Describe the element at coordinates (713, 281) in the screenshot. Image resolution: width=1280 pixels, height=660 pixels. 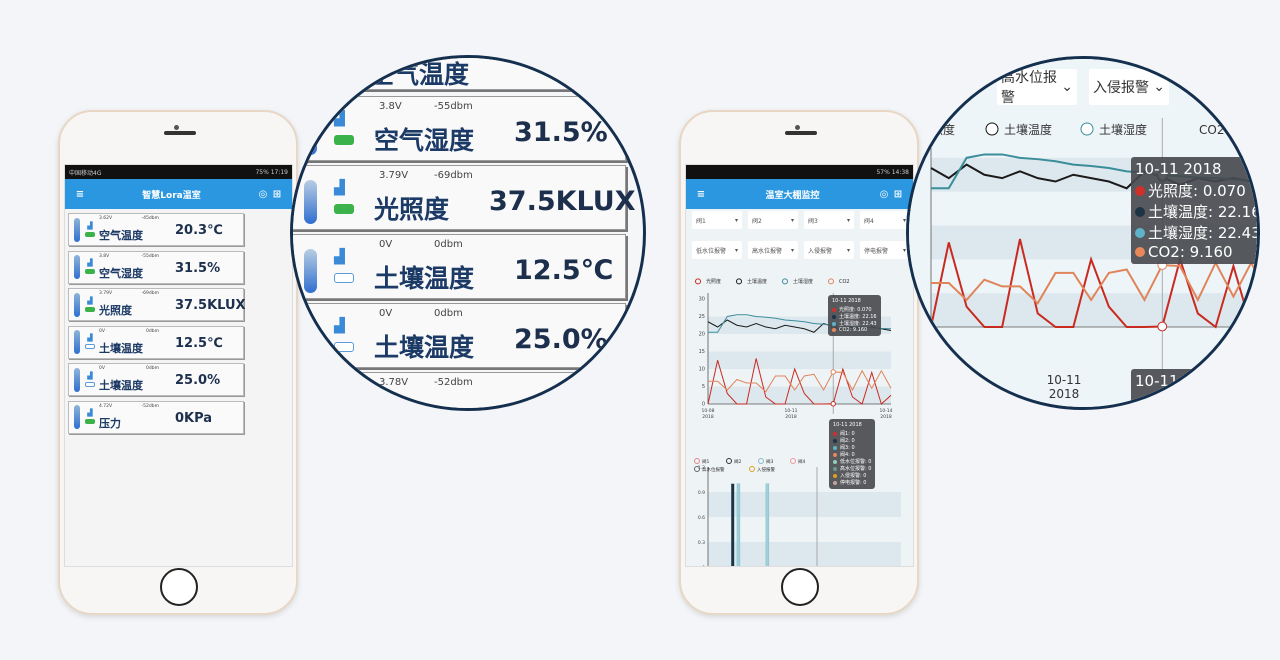
I see `legend-label: 光照度` at that location.